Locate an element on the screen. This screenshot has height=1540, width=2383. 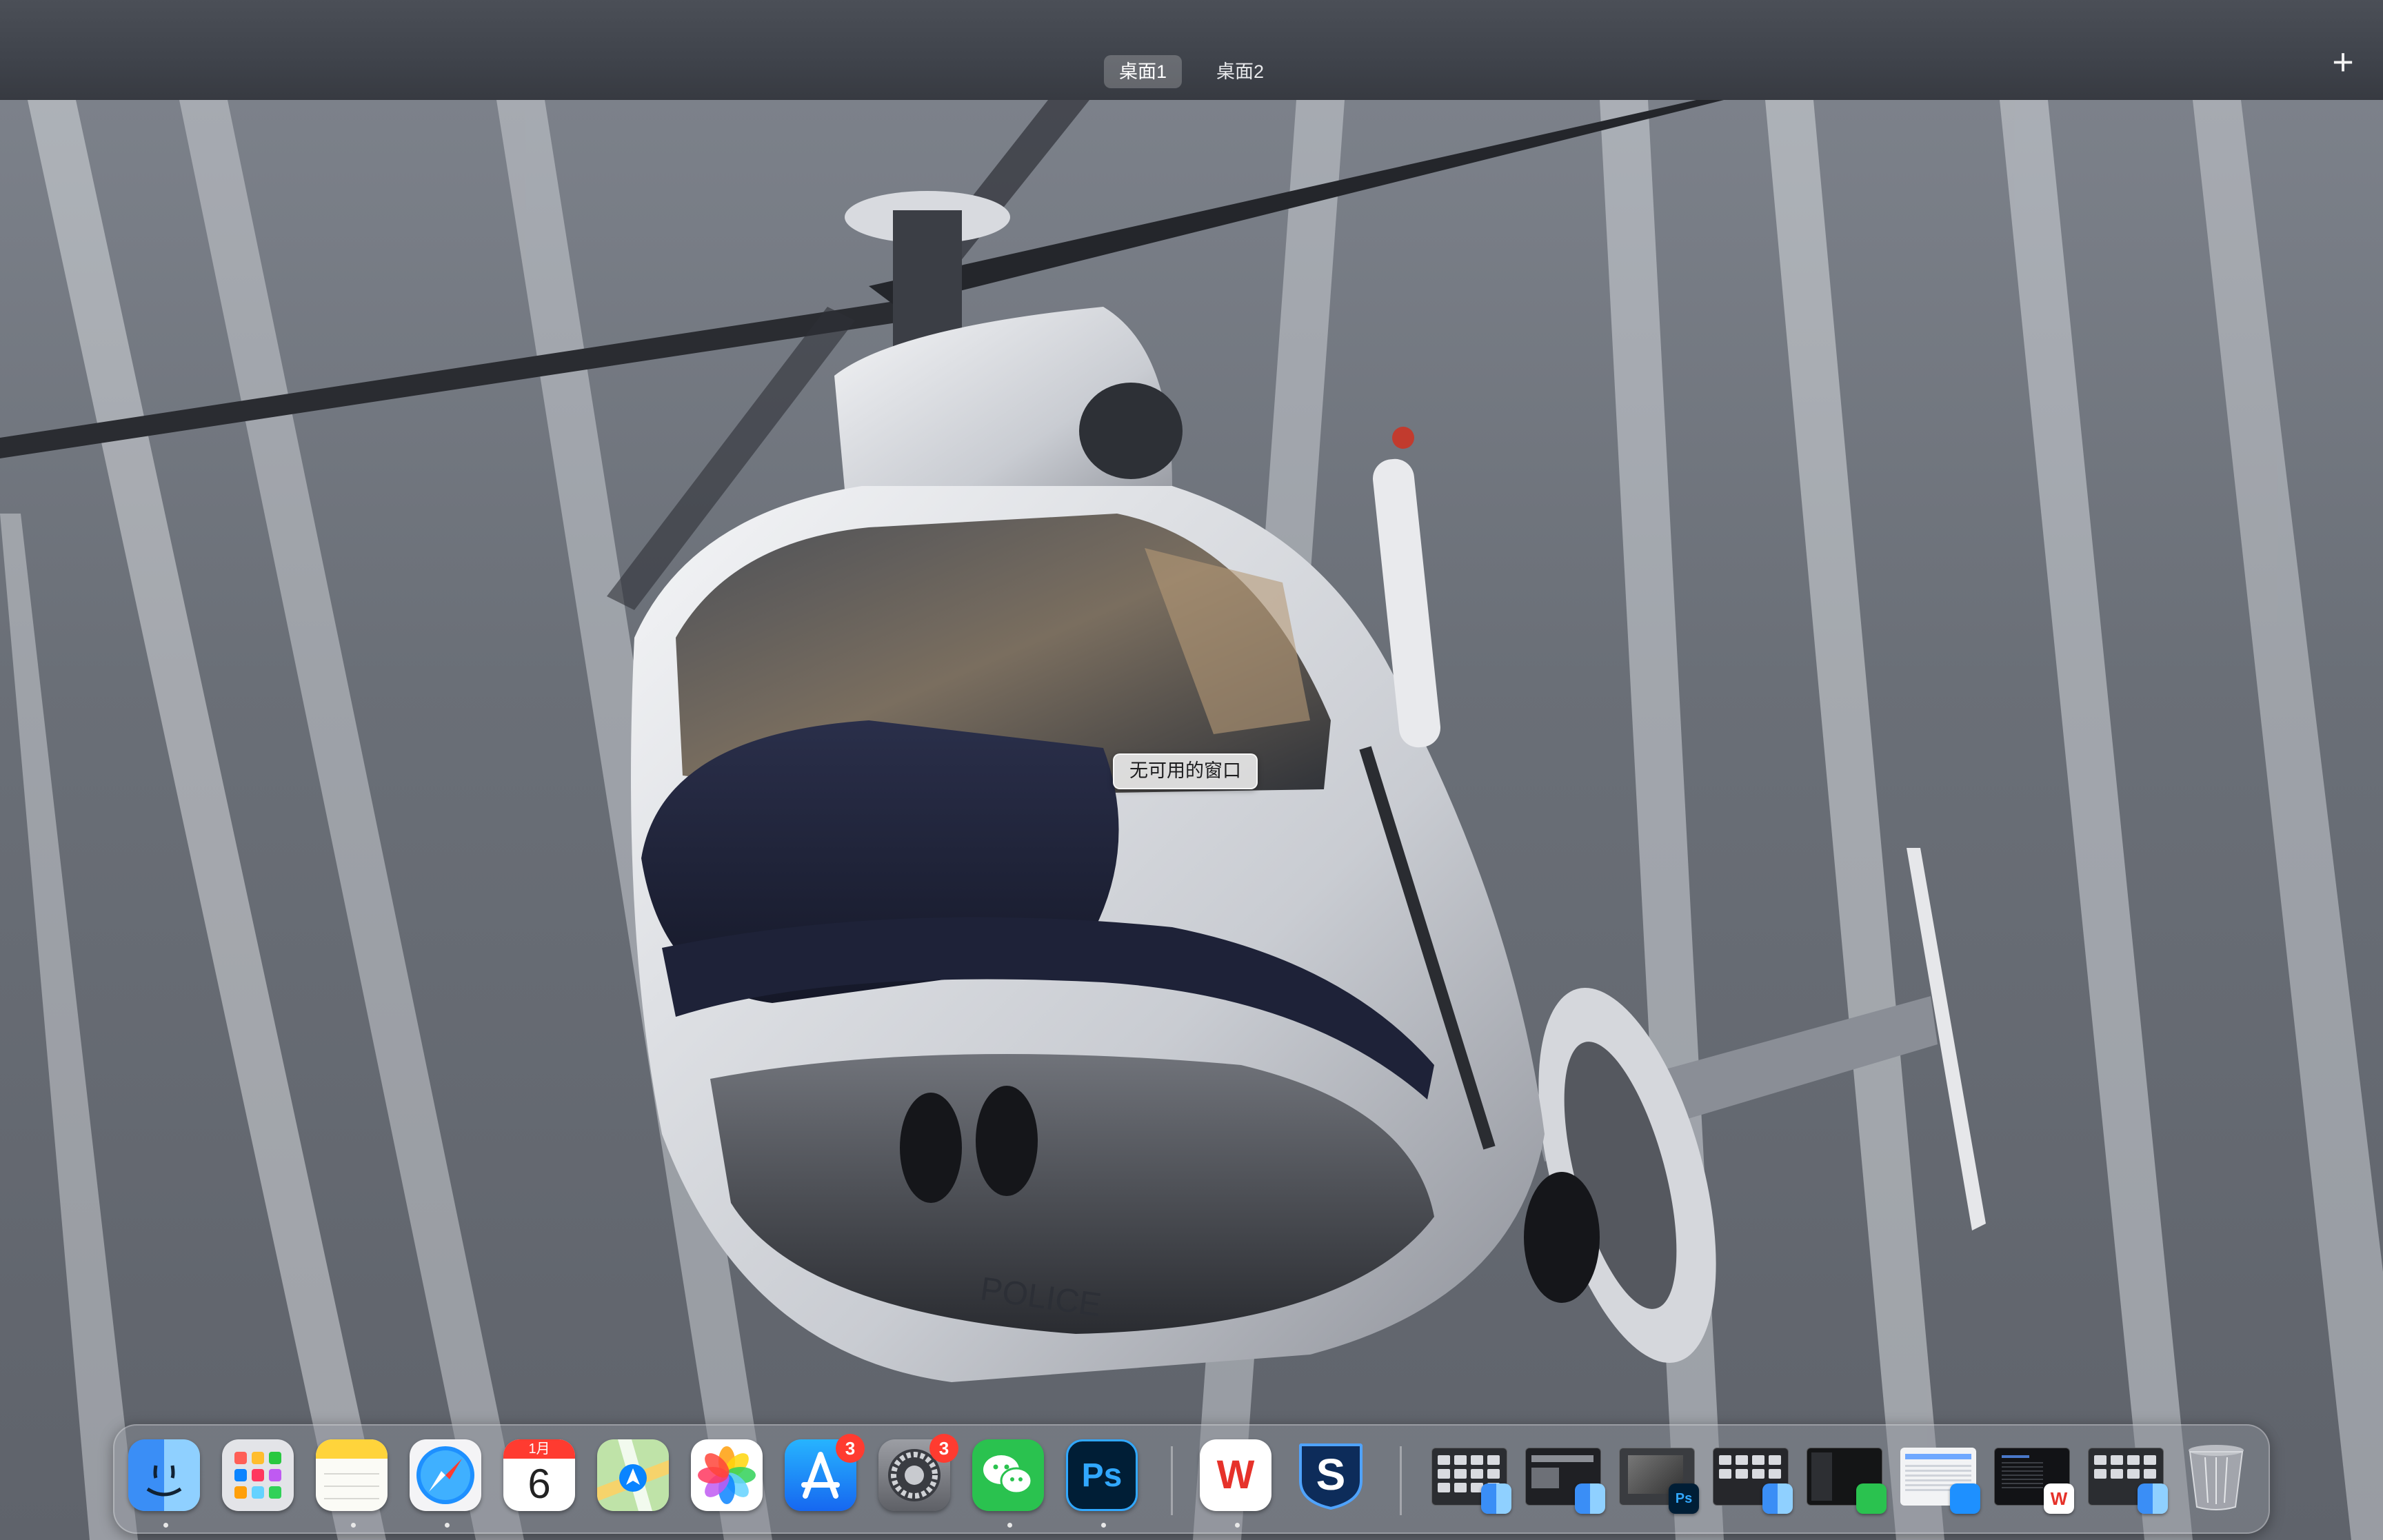
photoshop-running-indicator is located at coordinates (1103, 1526).